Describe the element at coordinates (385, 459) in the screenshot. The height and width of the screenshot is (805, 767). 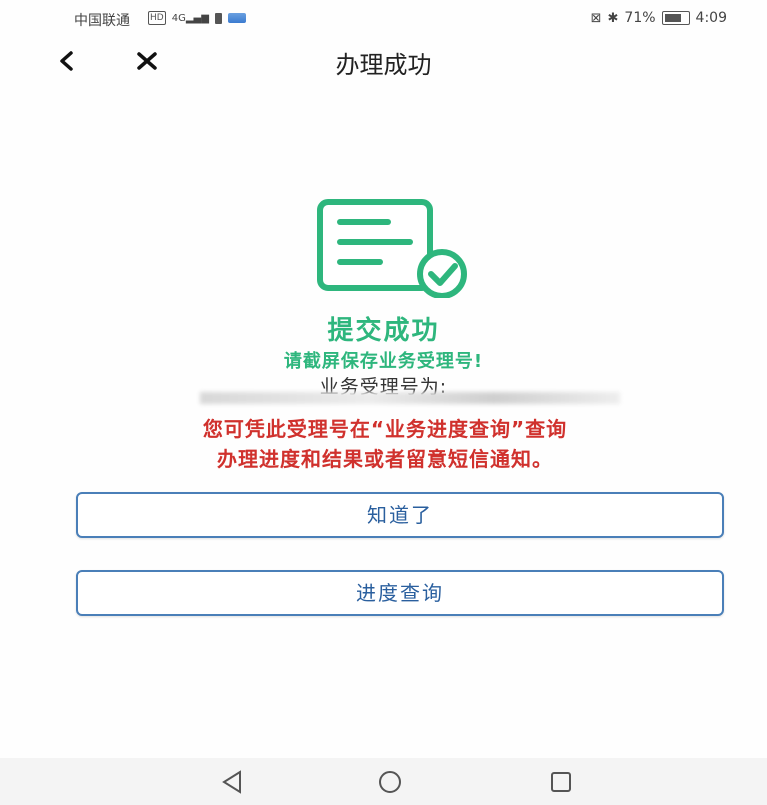
I see `notice-line-2: 办理进度和结果或者留意短信通知。` at that location.